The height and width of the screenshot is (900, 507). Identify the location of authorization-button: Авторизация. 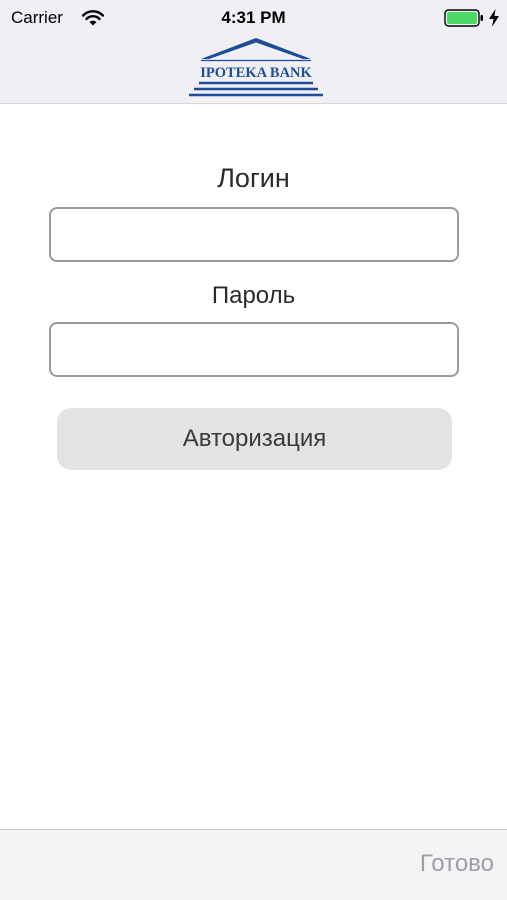
(254, 439).